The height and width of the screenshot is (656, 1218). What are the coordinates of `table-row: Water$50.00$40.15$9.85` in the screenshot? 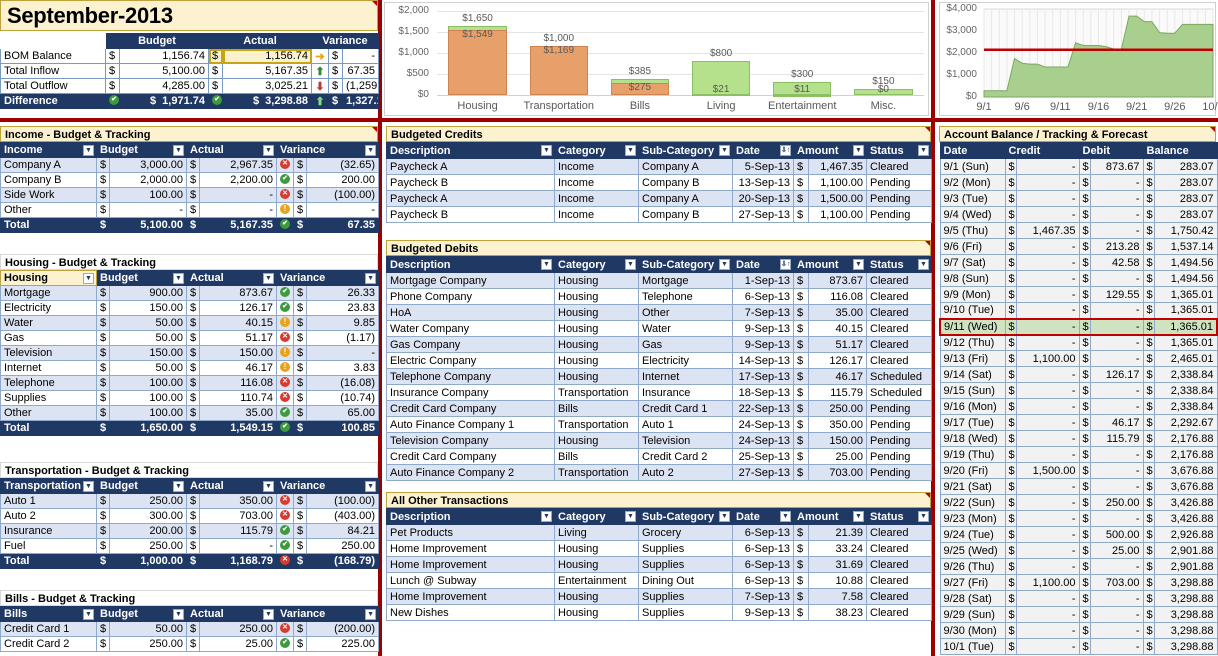 It's located at (190, 323).